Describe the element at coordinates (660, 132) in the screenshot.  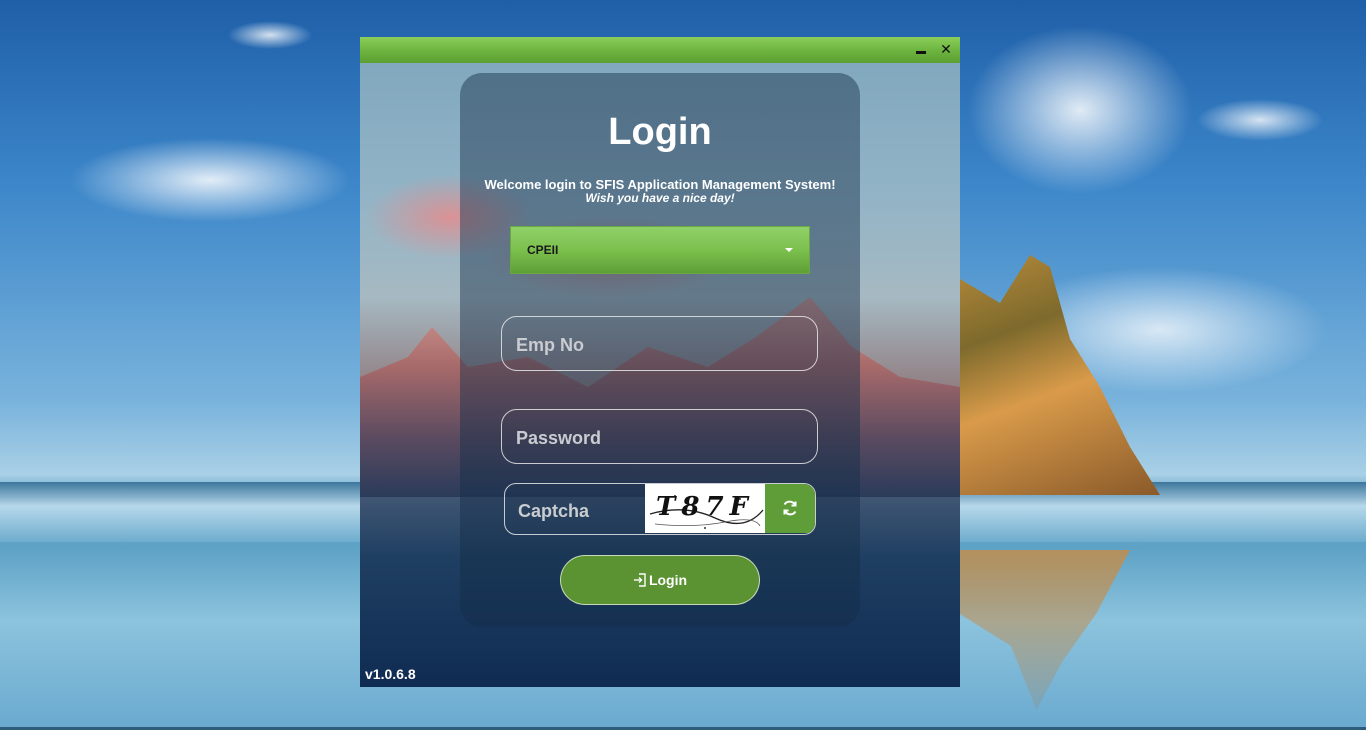
I see `page-title: Login` at that location.